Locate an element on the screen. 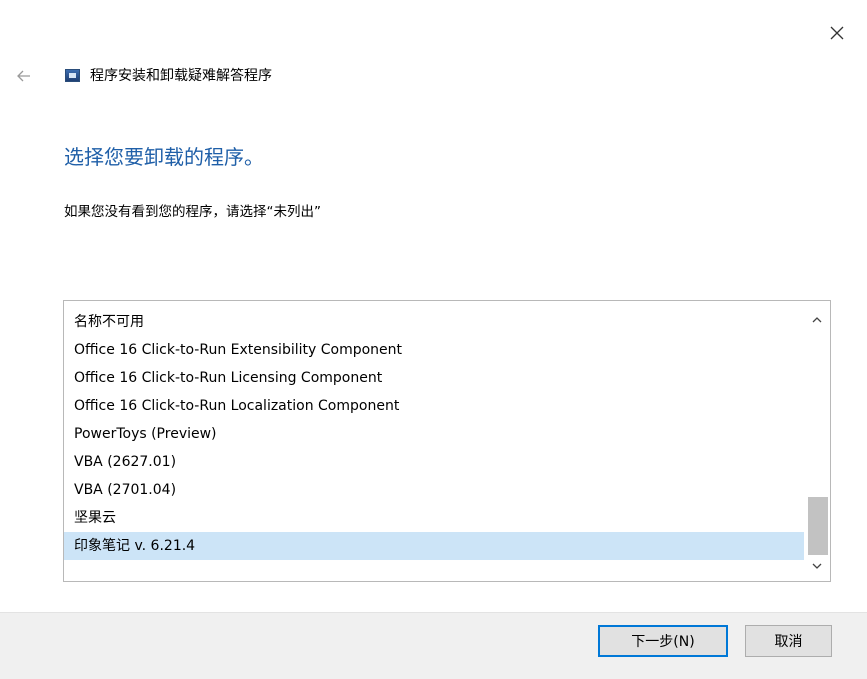 The height and width of the screenshot is (679, 867). back-button is located at coordinates (24, 76).